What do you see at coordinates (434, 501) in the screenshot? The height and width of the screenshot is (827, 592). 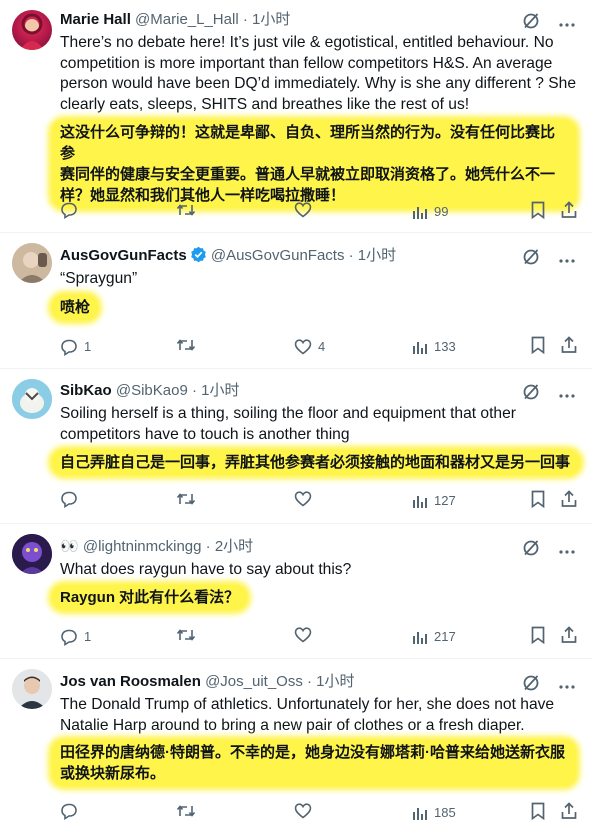 I see `views-button: 127` at bounding box center [434, 501].